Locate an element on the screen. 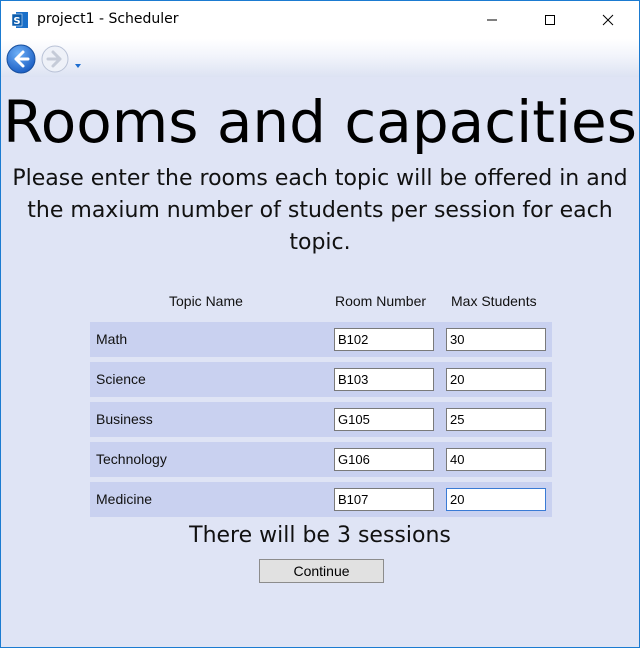 The image size is (640, 648). minimize-icon is located at coordinates (492, 20).